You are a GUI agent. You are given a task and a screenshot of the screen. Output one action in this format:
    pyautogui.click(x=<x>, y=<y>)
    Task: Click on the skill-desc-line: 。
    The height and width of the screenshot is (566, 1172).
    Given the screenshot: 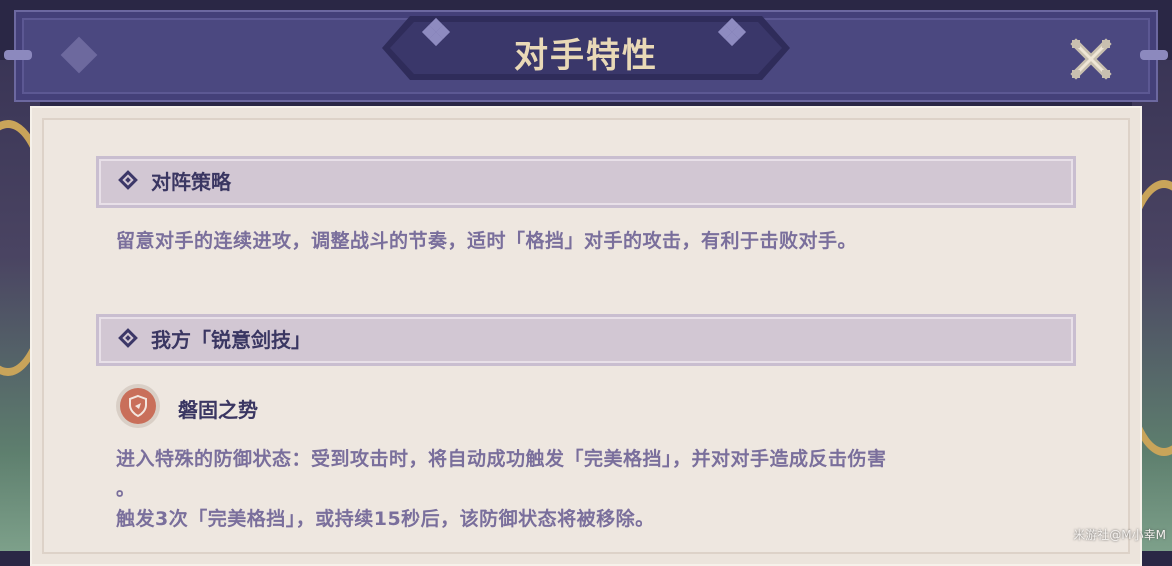 What is the action you would take?
    pyautogui.click(x=126, y=489)
    